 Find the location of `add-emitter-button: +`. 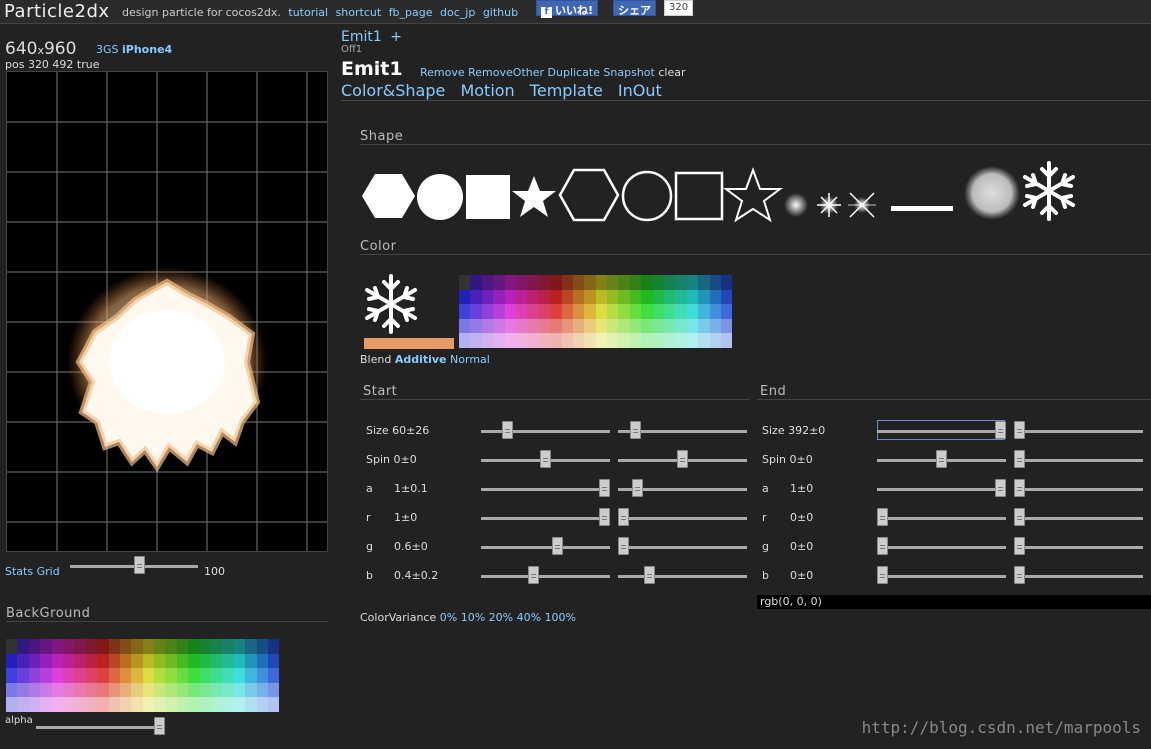

add-emitter-button: + is located at coordinates (396, 37).